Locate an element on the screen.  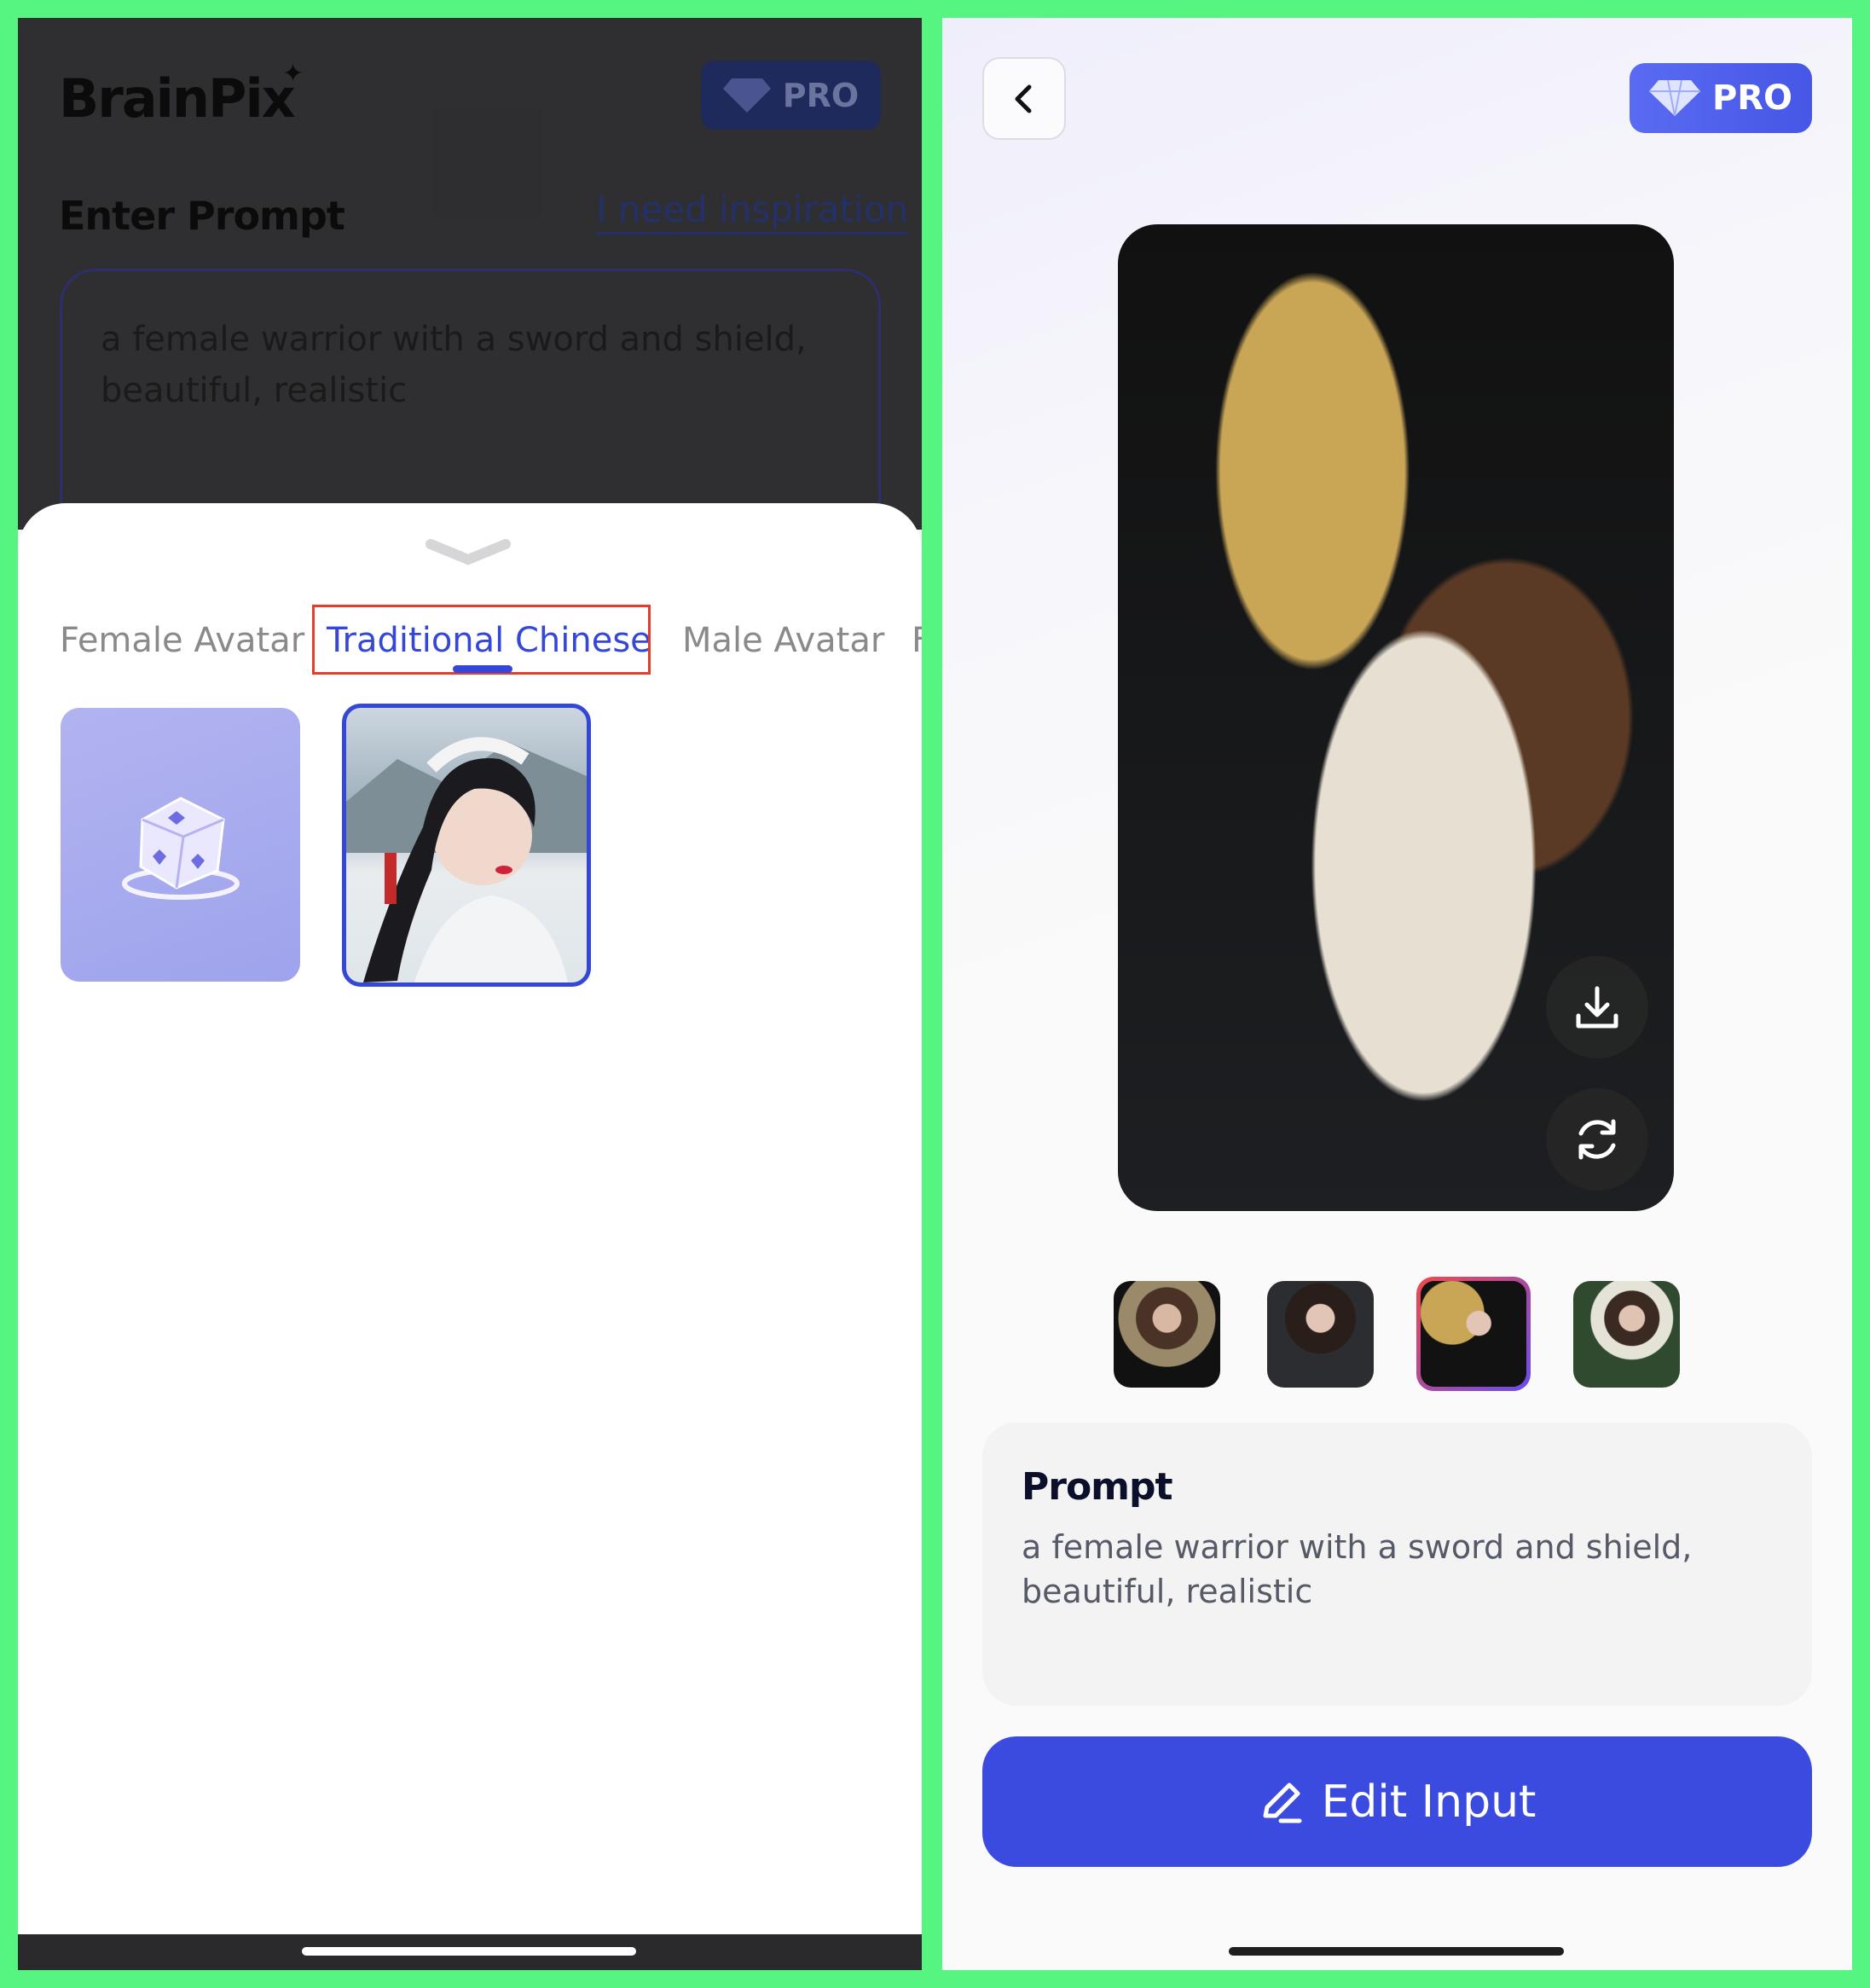
edit-input-button: Edit Input is located at coordinates (1397, 1802).